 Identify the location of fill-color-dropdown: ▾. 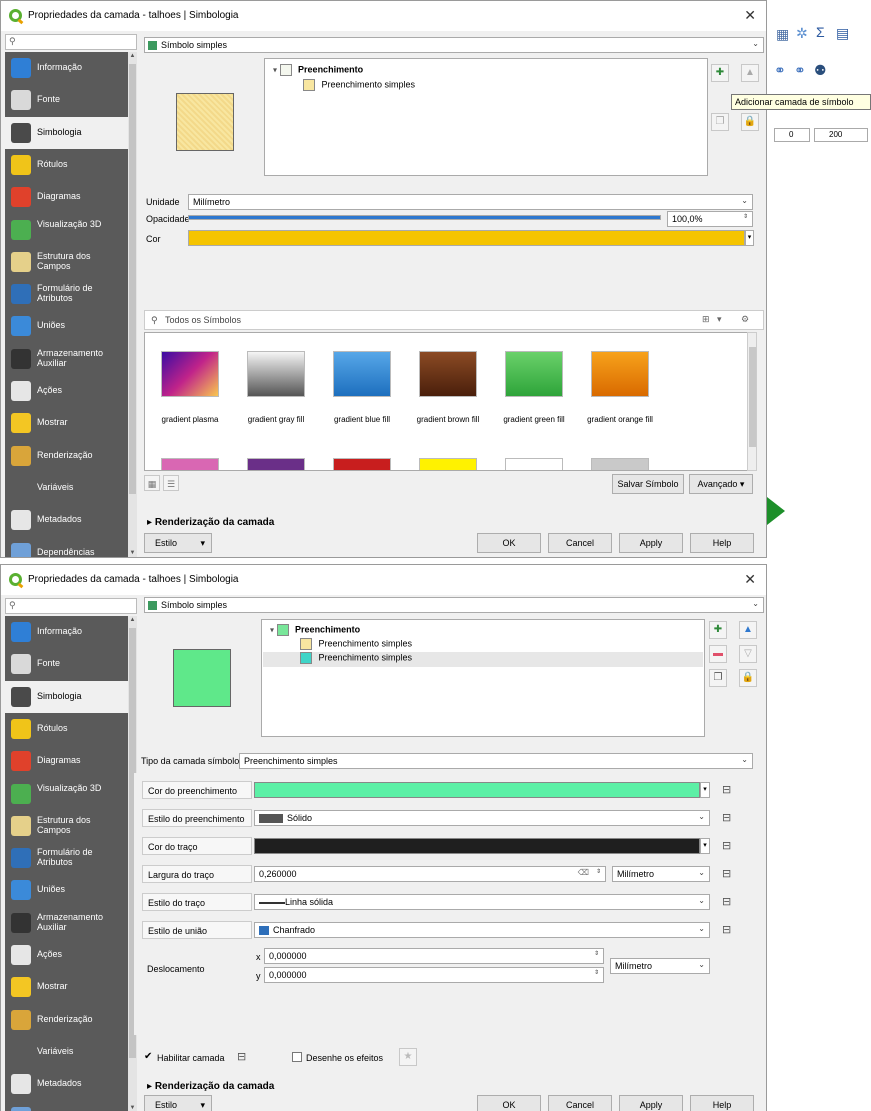
(705, 790).